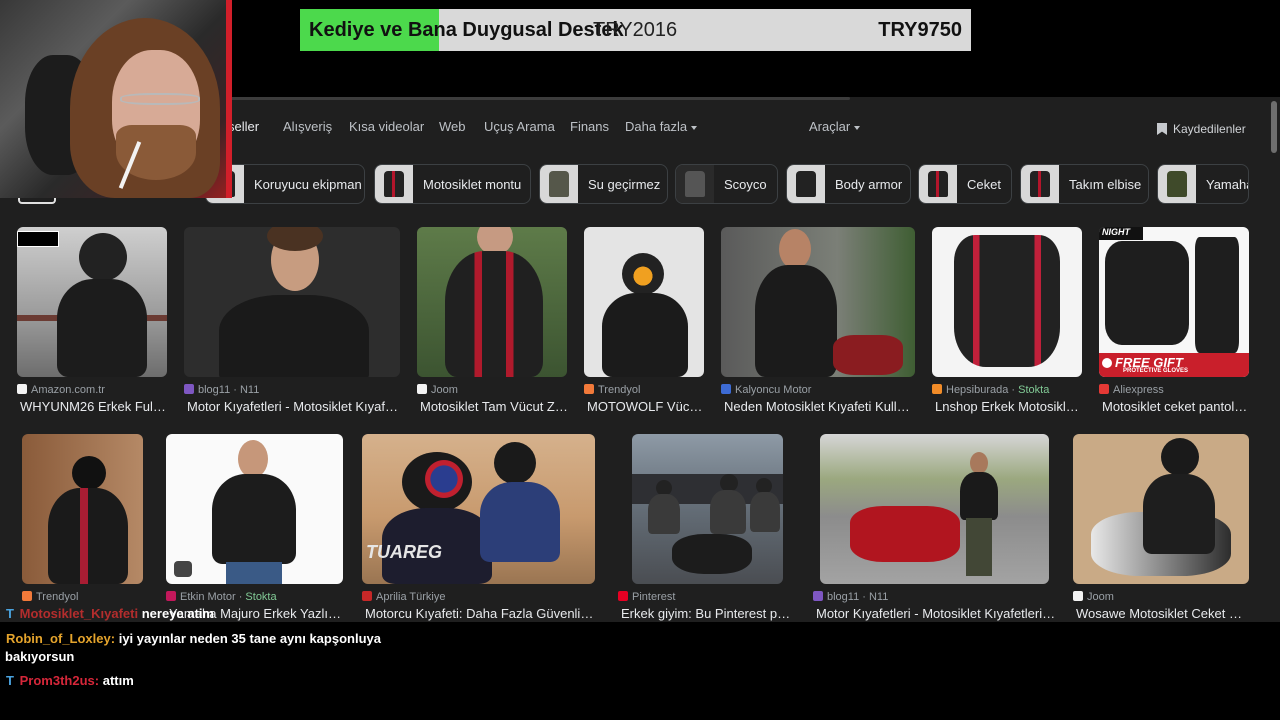  What do you see at coordinates (1203, 184) in the screenshot?
I see `chip-yamaha: Yamaha` at bounding box center [1203, 184].